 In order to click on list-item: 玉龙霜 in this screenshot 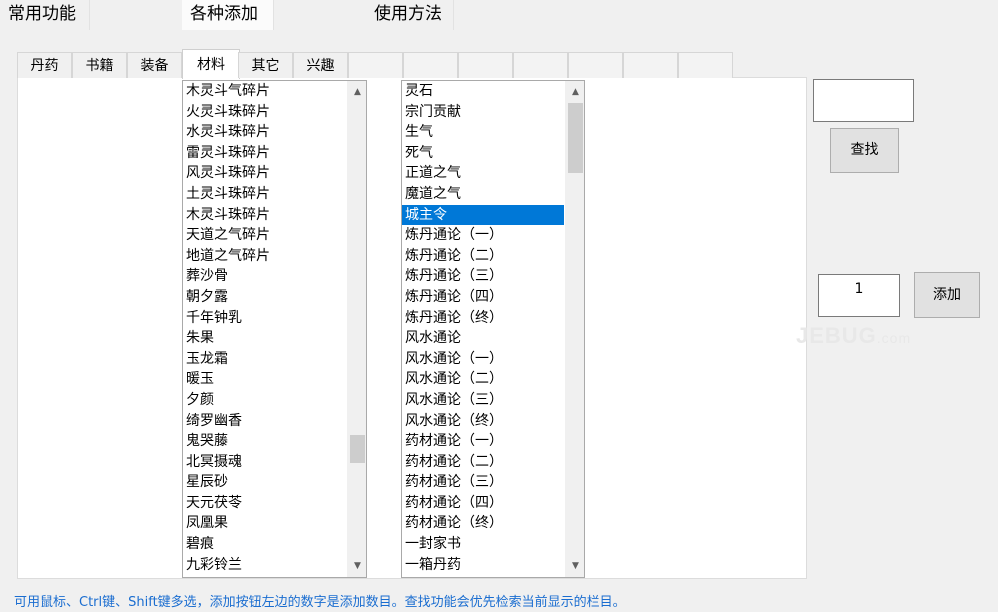, I will do `click(264, 359)`.